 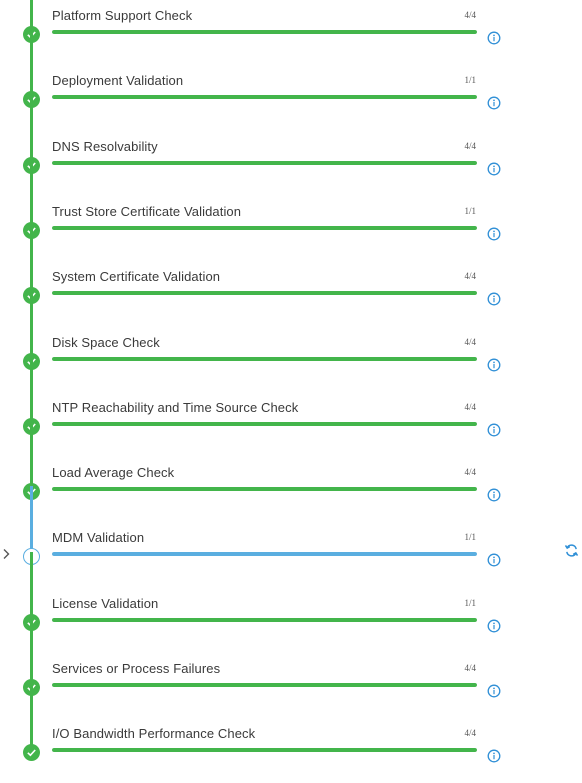 I want to click on chevron-right-icon, so click(x=6, y=553).